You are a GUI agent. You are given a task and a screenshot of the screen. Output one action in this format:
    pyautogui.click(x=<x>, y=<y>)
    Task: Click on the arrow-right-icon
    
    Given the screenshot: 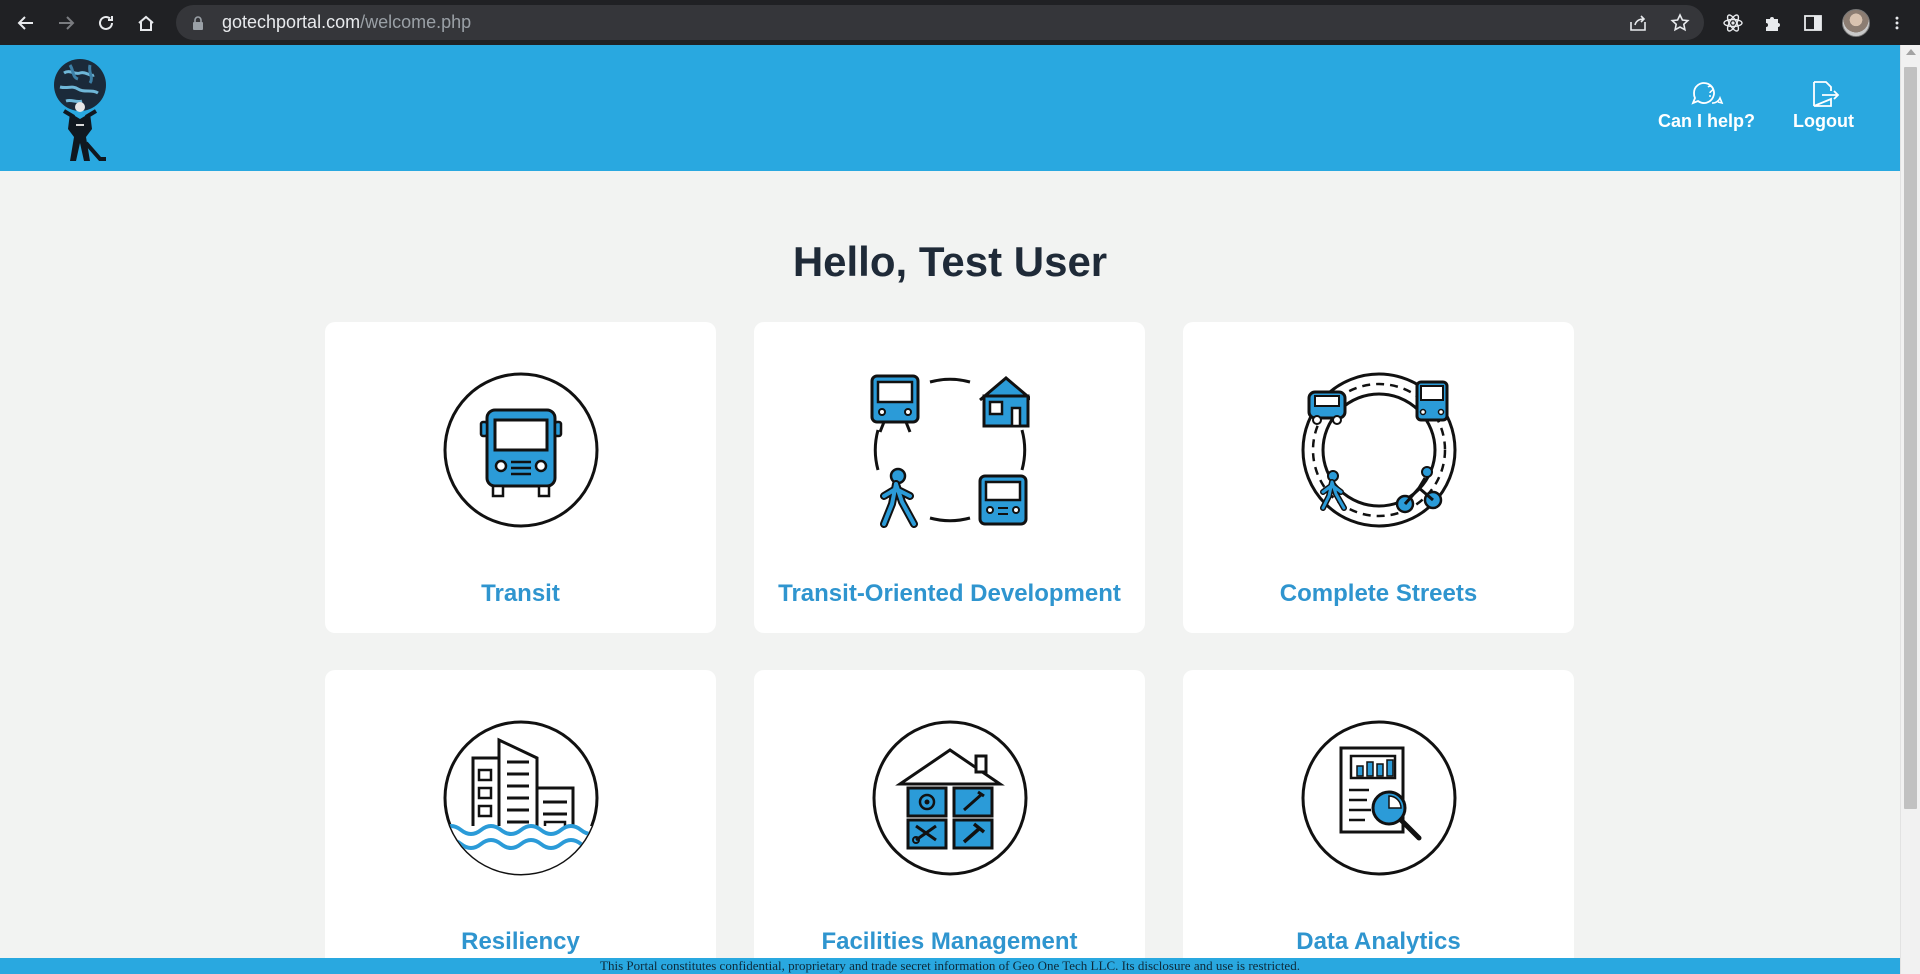 What is the action you would take?
    pyautogui.click(x=67, y=22)
    